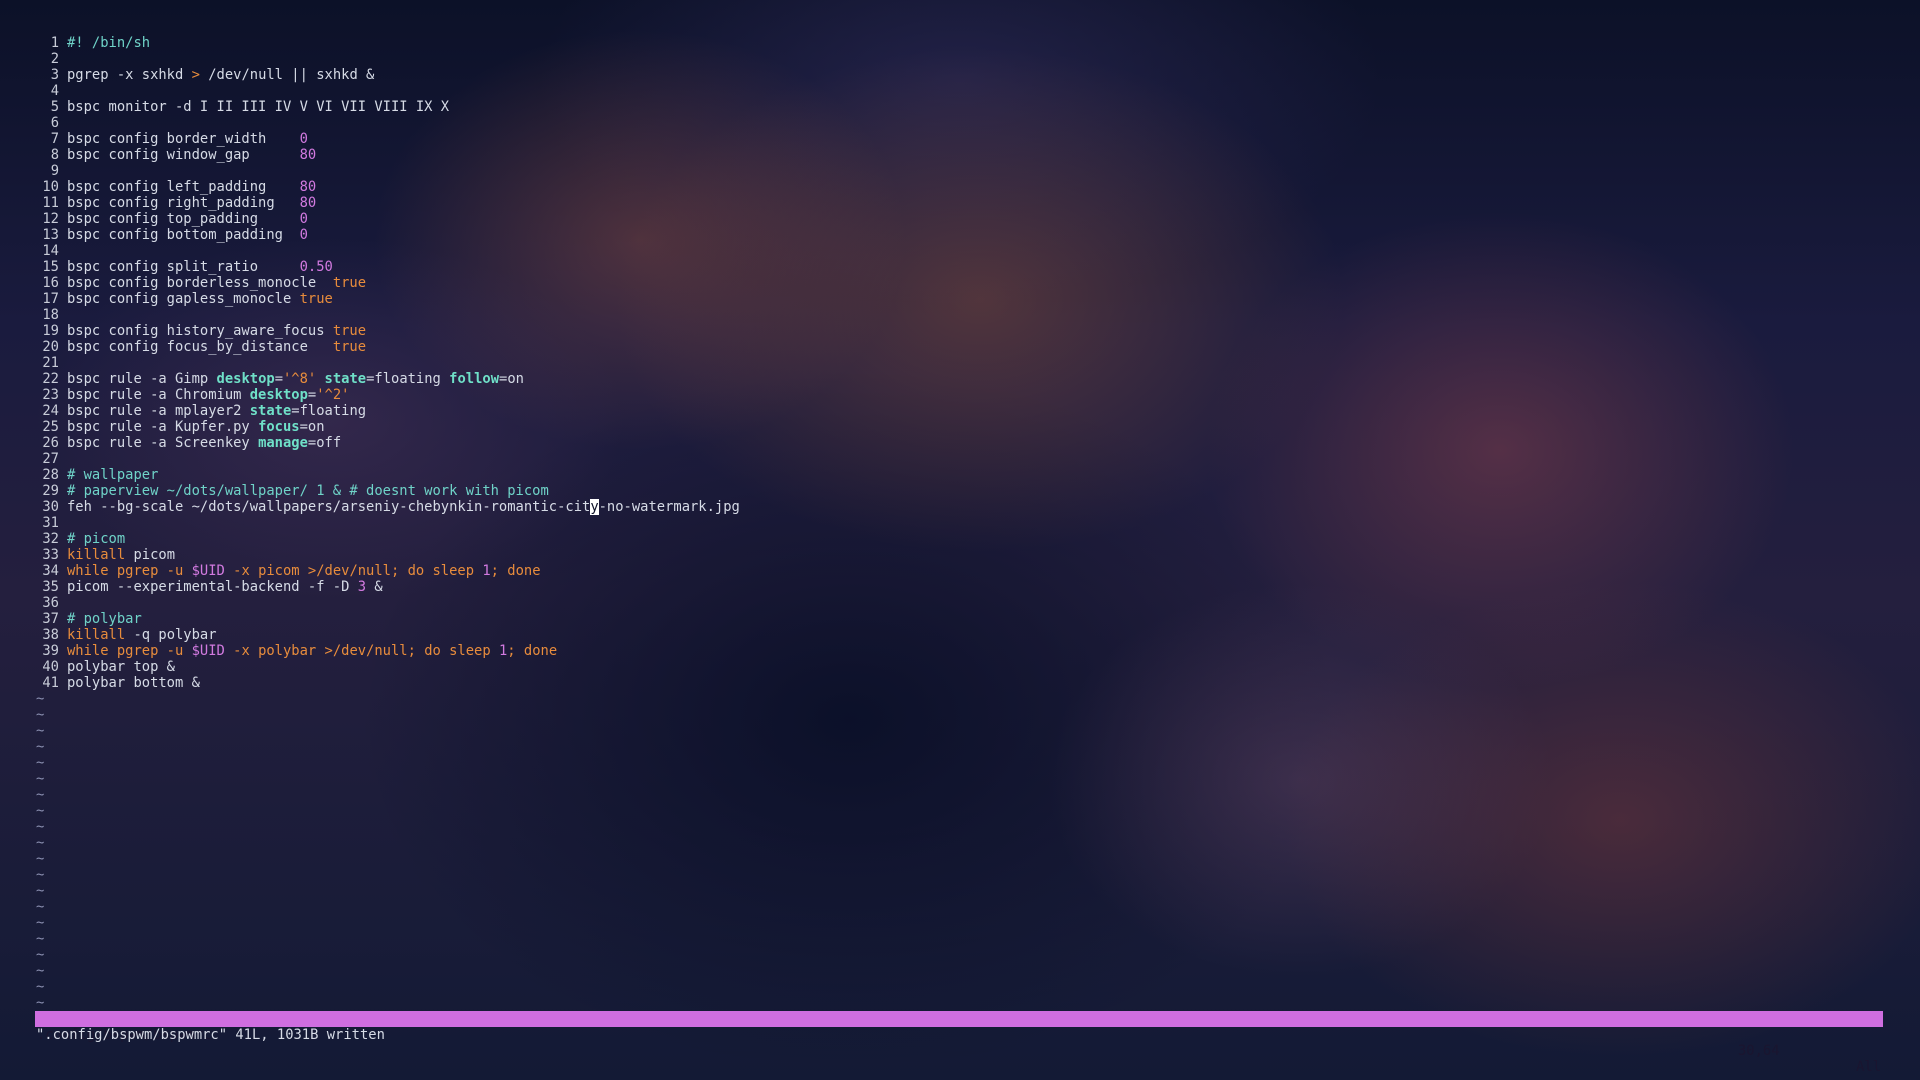 Image resolution: width=1920 pixels, height=1080 pixels. What do you see at coordinates (960, 459) in the screenshot?
I see `code-line: 27` at bounding box center [960, 459].